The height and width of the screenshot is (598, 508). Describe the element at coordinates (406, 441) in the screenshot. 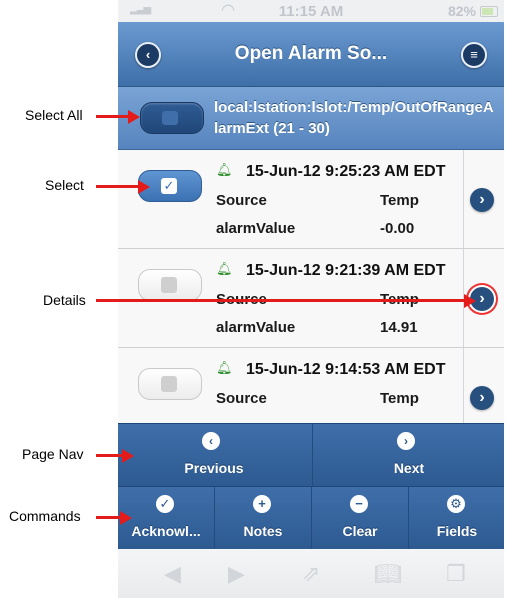

I see `chevron-right-icon: ›` at that location.